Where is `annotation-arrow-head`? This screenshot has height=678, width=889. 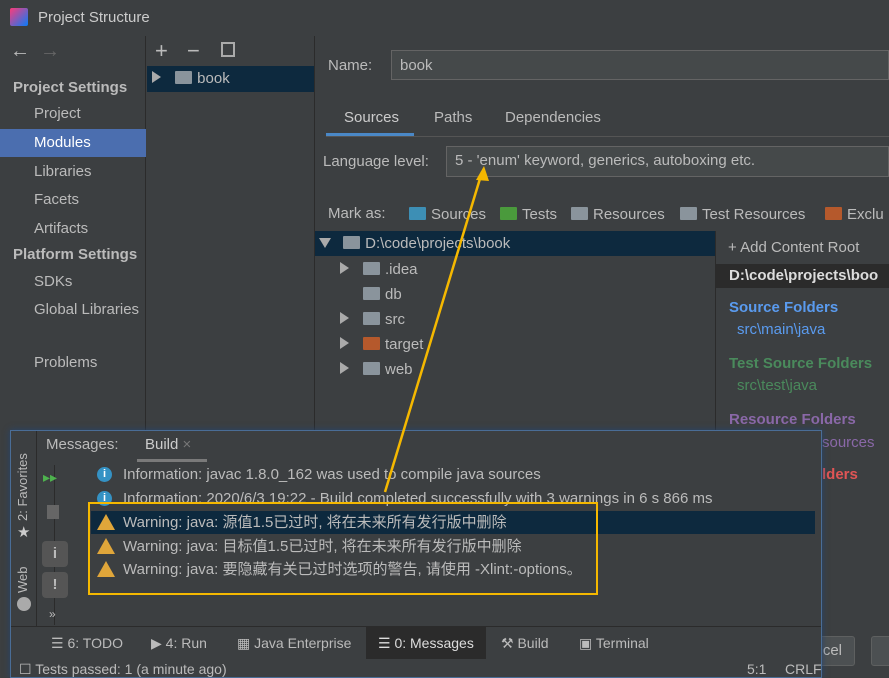
annotation-arrow-head is located at coordinates (482, 173).